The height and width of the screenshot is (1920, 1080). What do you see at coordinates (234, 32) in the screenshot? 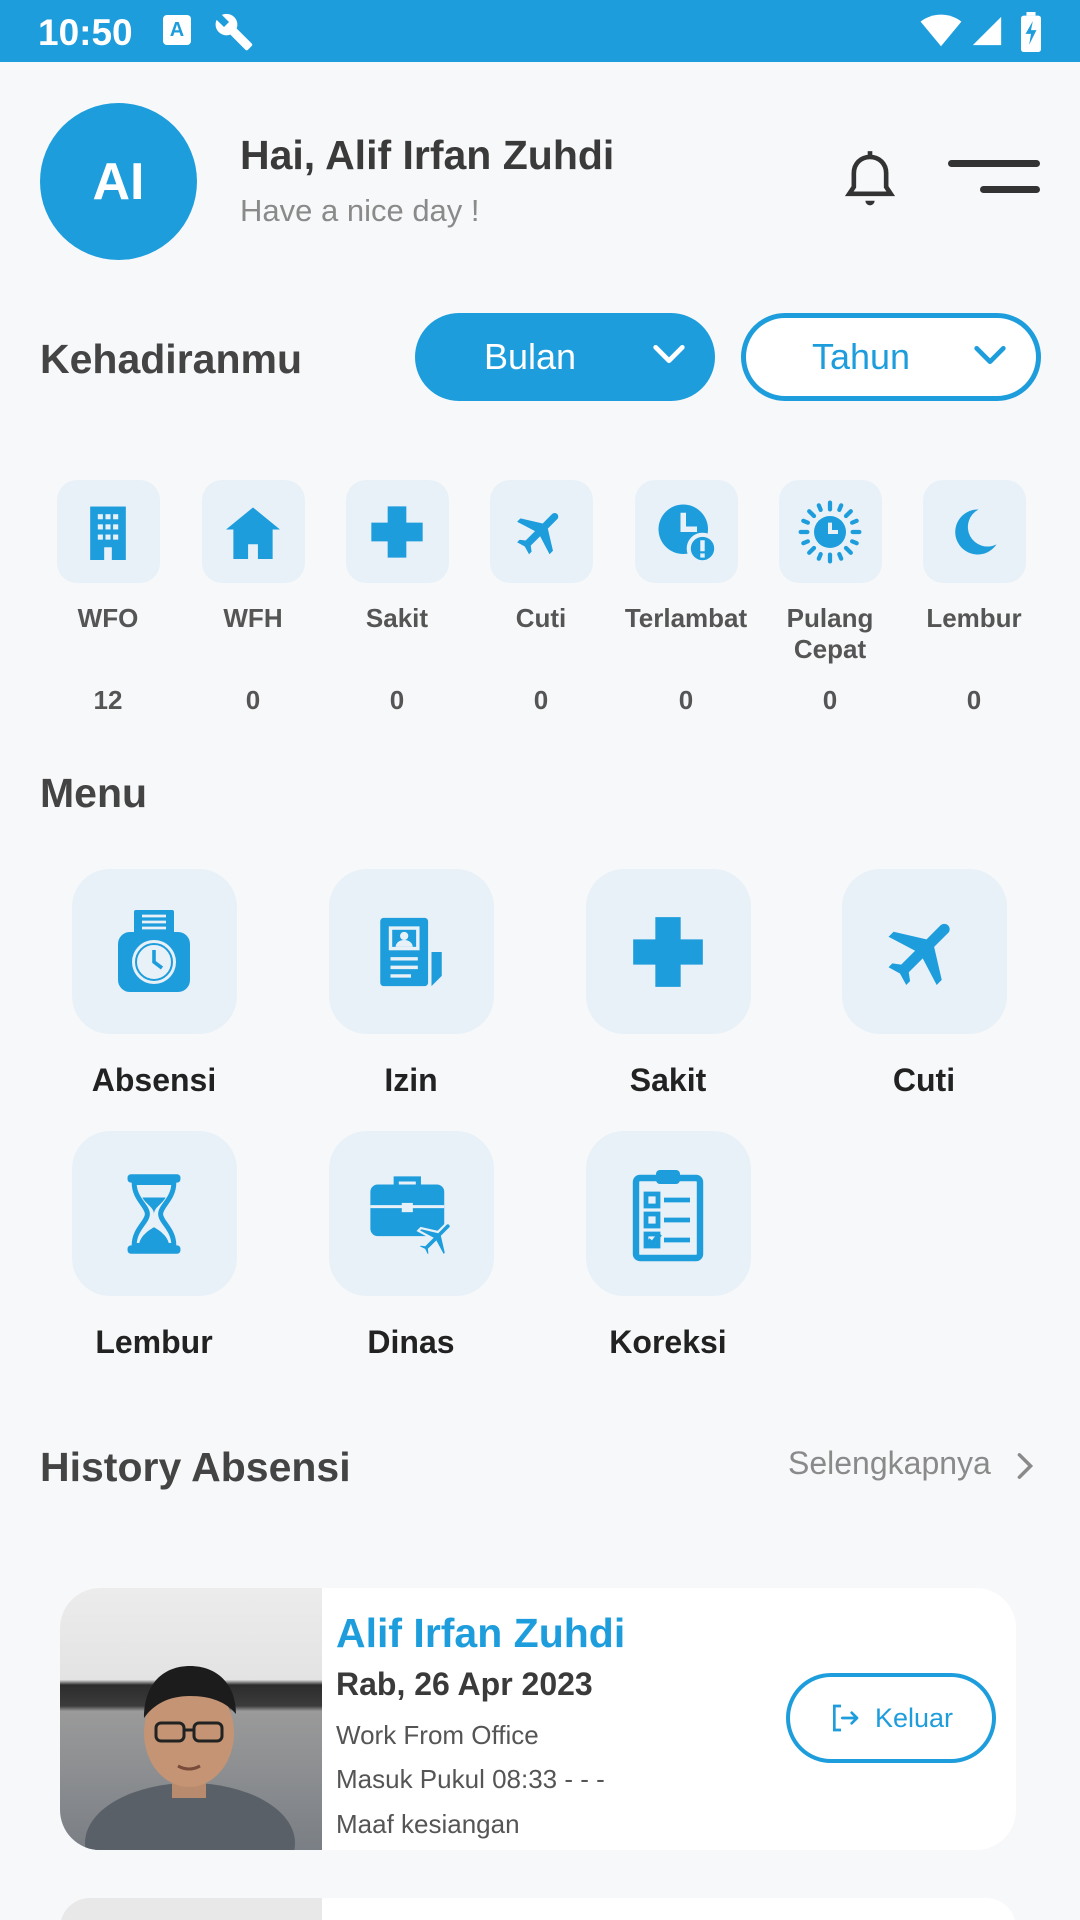
I see `wrench-icon` at bounding box center [234, 32].